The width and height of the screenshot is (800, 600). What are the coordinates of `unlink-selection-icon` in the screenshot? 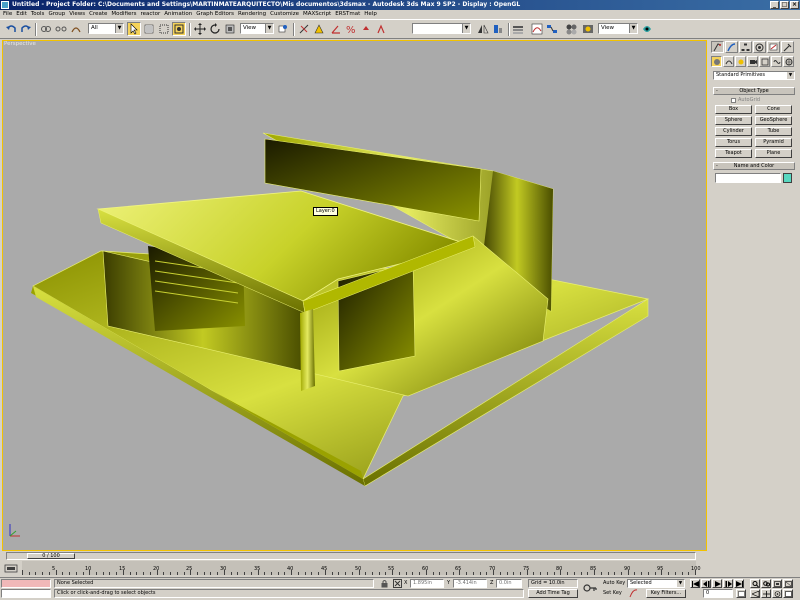 It's located at (61, 29).